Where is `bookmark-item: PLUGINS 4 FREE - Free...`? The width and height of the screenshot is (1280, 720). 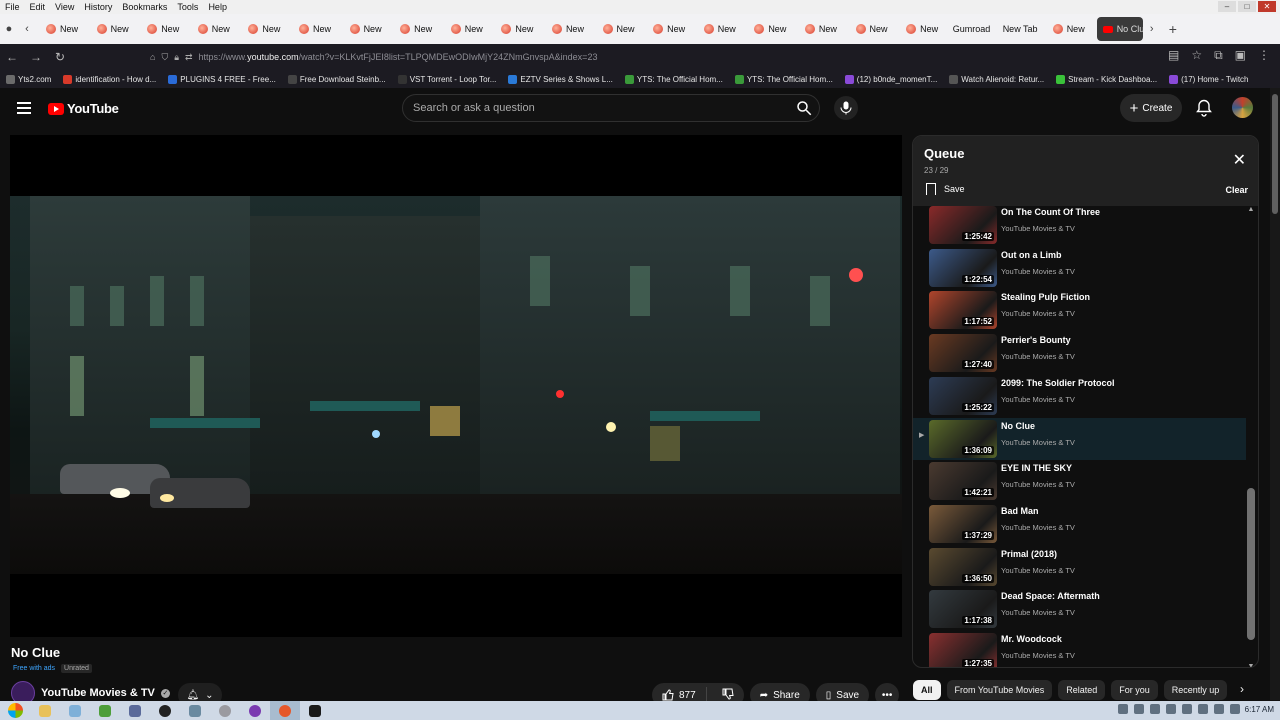 bookmark-item: PLUGINS 4 FREE - Free... is located at coordinates (222, 79).